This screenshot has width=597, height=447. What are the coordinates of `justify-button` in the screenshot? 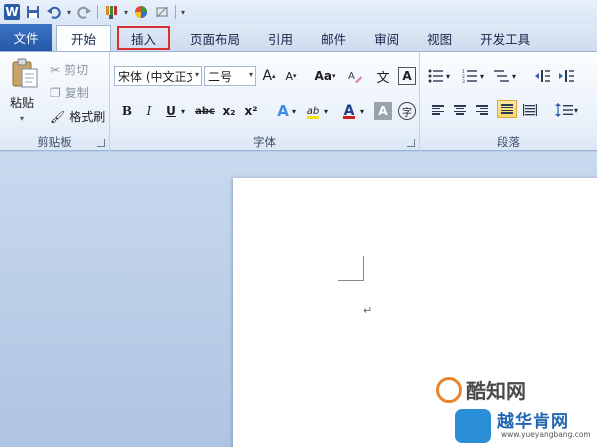 It's located at (507, 109).